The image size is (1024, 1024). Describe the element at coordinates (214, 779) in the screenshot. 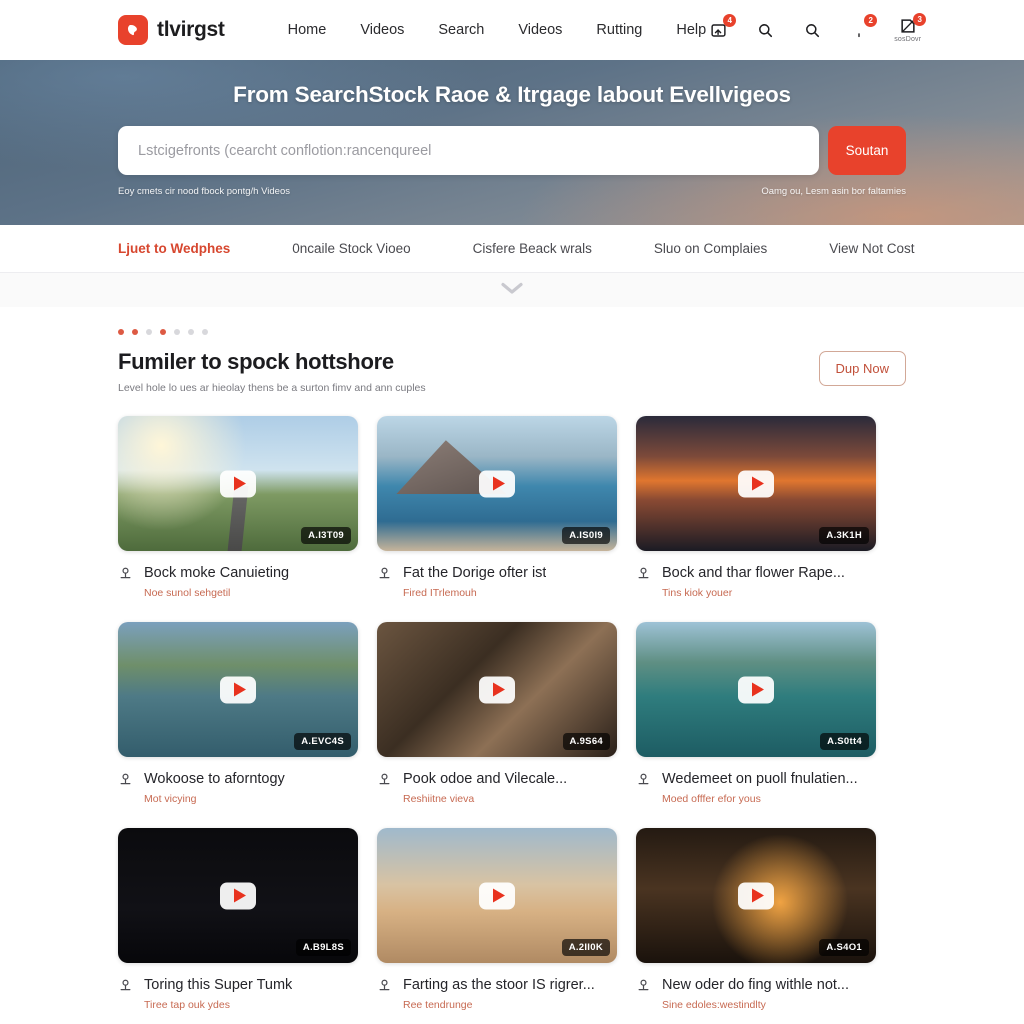

I see `video-title: Wokoose to aforntogy` at that location.